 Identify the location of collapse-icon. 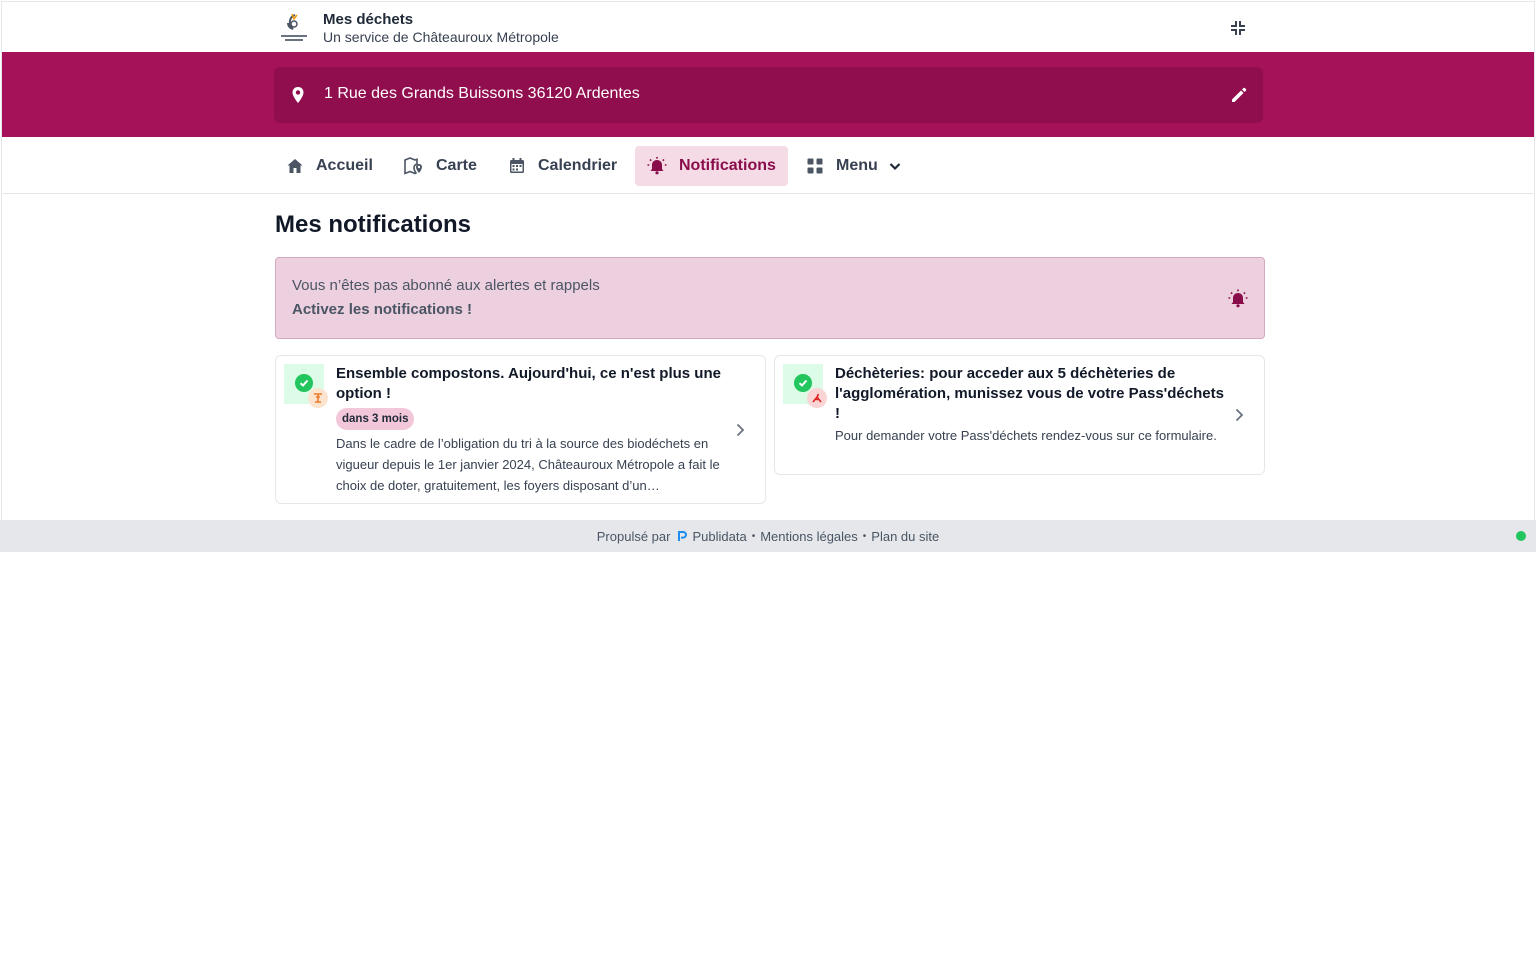
(1238, 28).